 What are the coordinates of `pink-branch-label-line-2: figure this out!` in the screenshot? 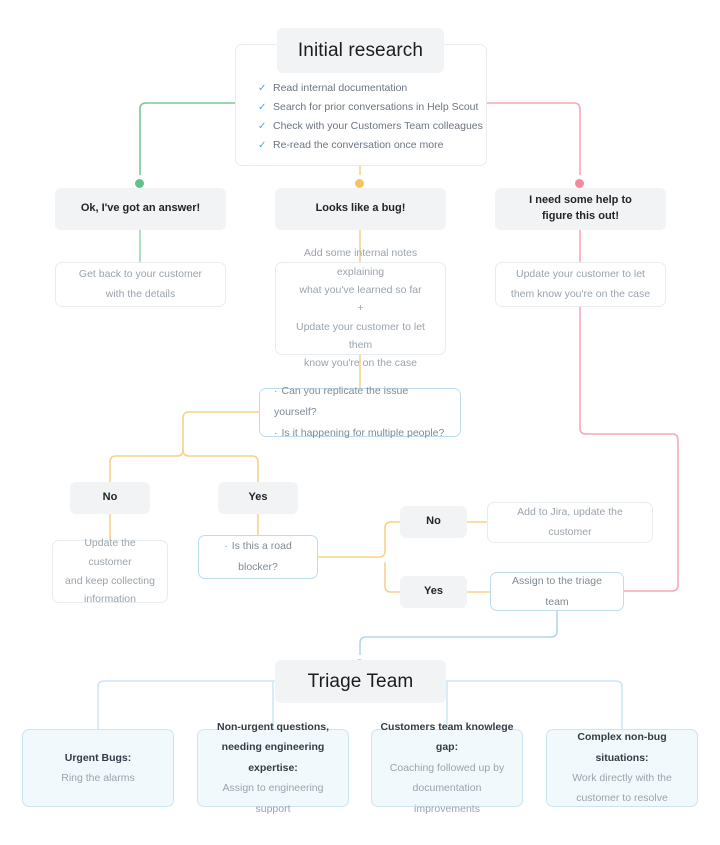 It's located at (580, 216).